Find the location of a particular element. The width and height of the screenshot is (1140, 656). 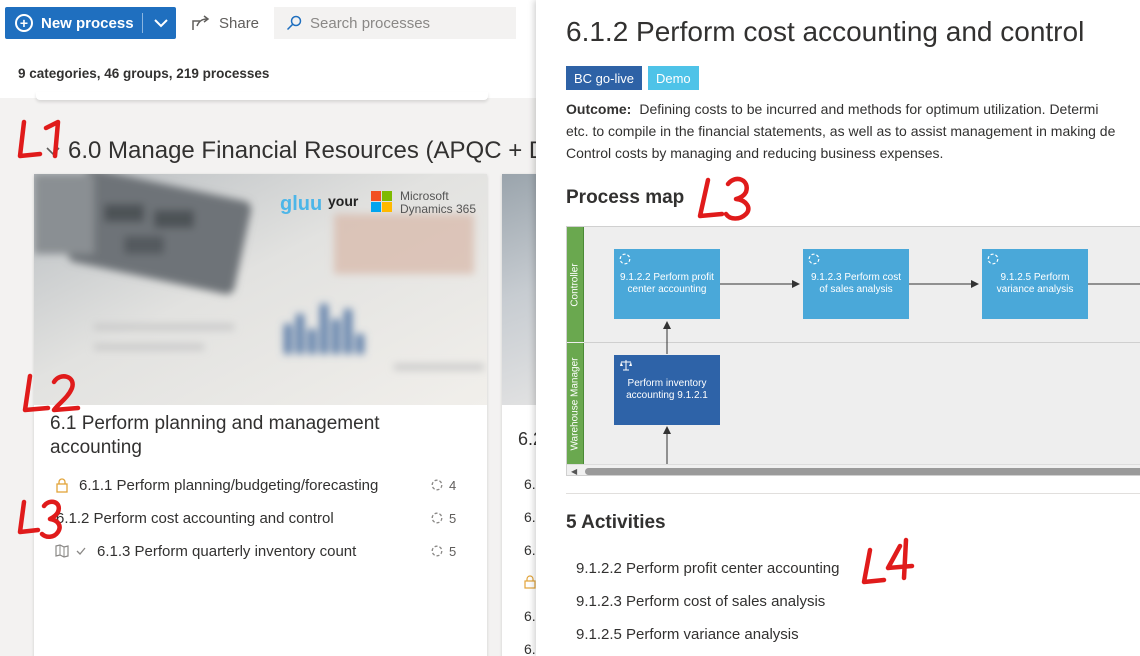

partner-line1: Microsoft is located at coordinates (424, 196).